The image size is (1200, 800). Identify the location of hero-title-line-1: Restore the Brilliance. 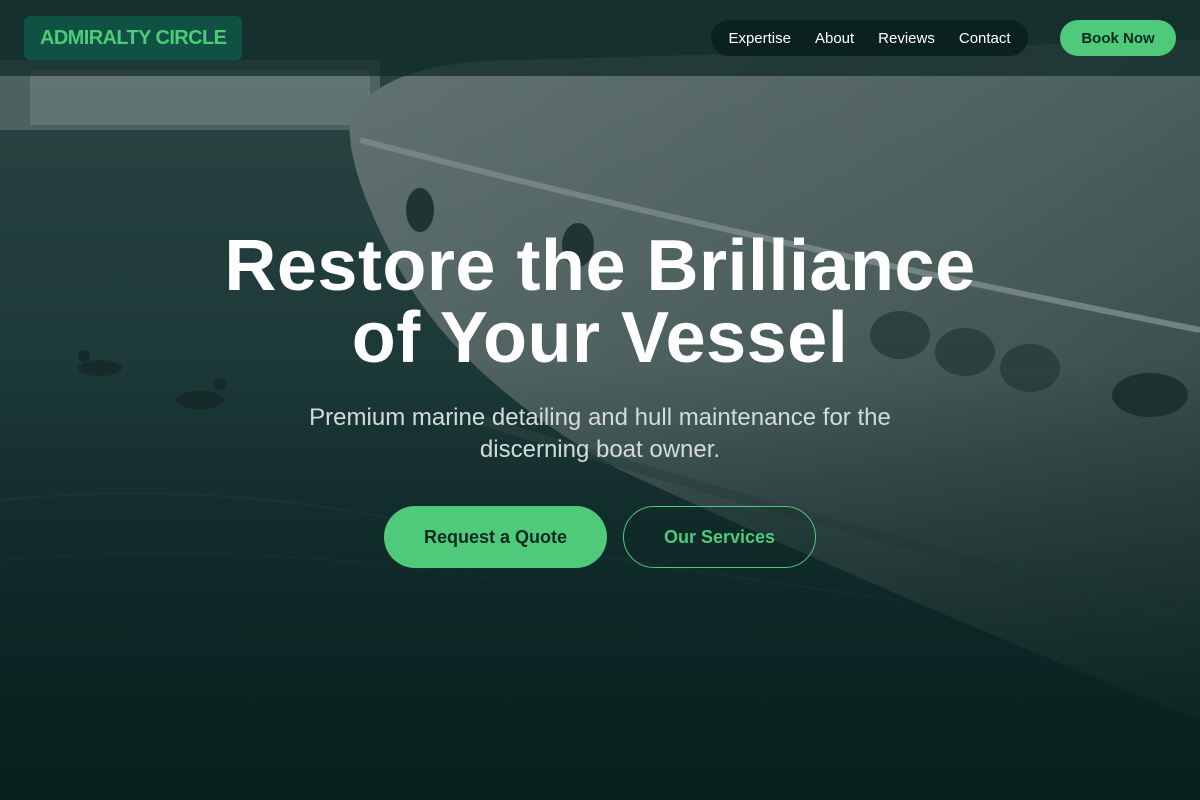
(600, 266).